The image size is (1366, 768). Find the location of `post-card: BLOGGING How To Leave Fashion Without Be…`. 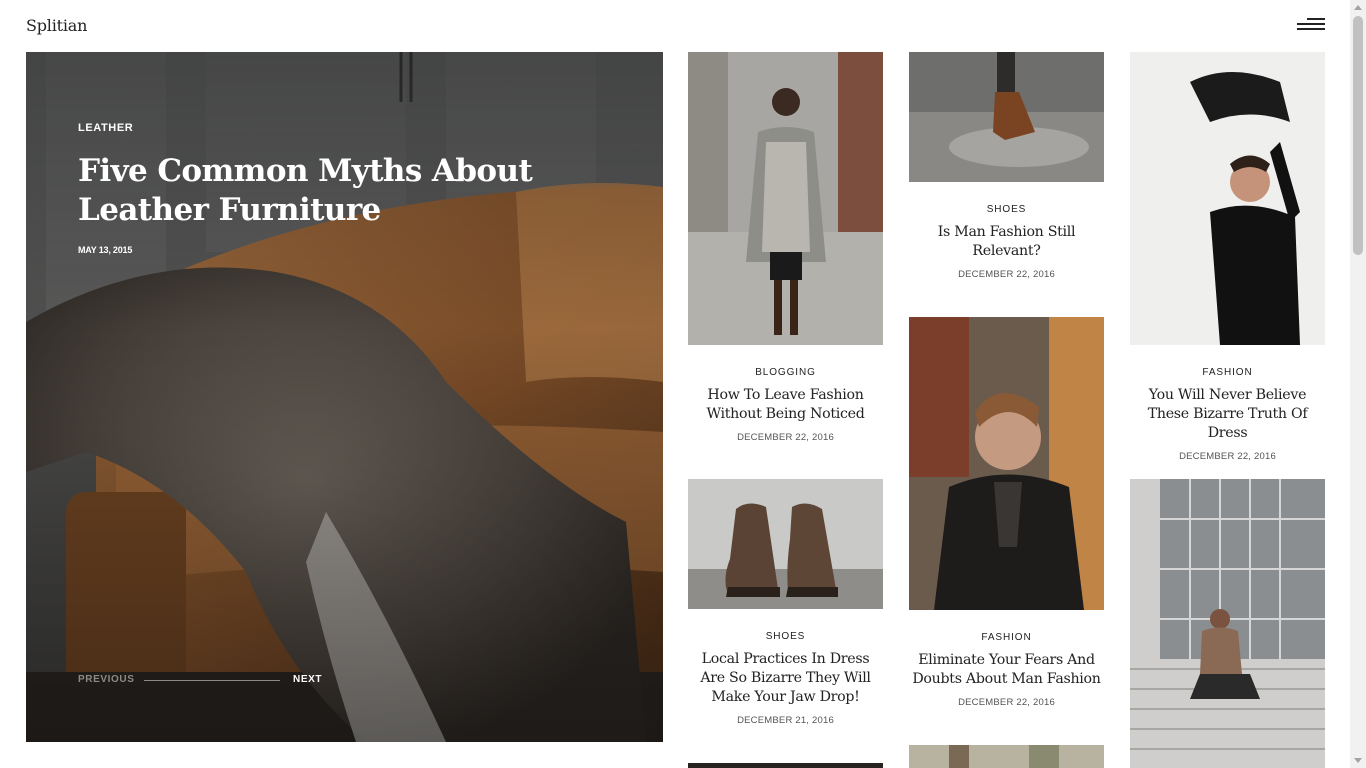

post-card: BLOGGING How To Leave Fashion Without Be… is located at coordinates (785, 247).